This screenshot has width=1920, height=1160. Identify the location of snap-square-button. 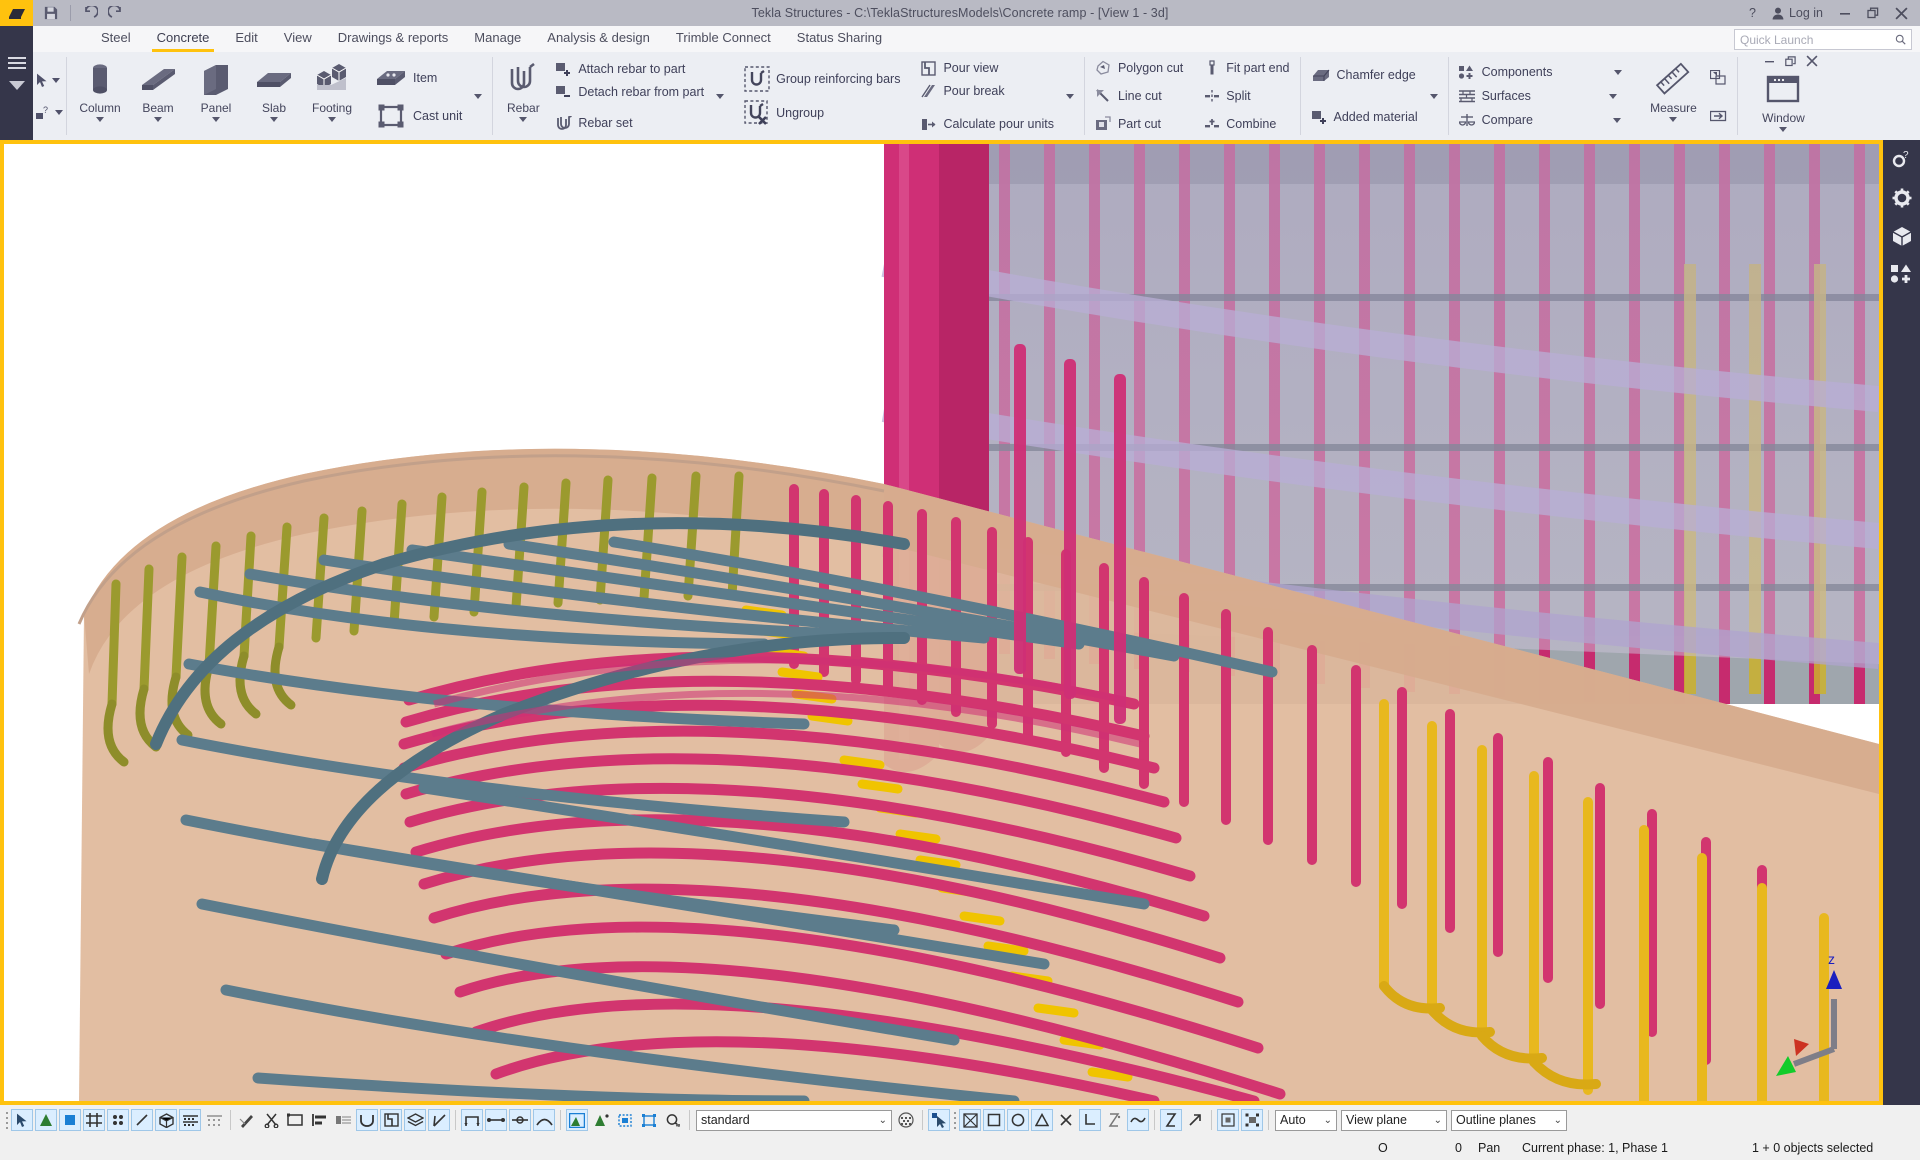
(70, 1120).